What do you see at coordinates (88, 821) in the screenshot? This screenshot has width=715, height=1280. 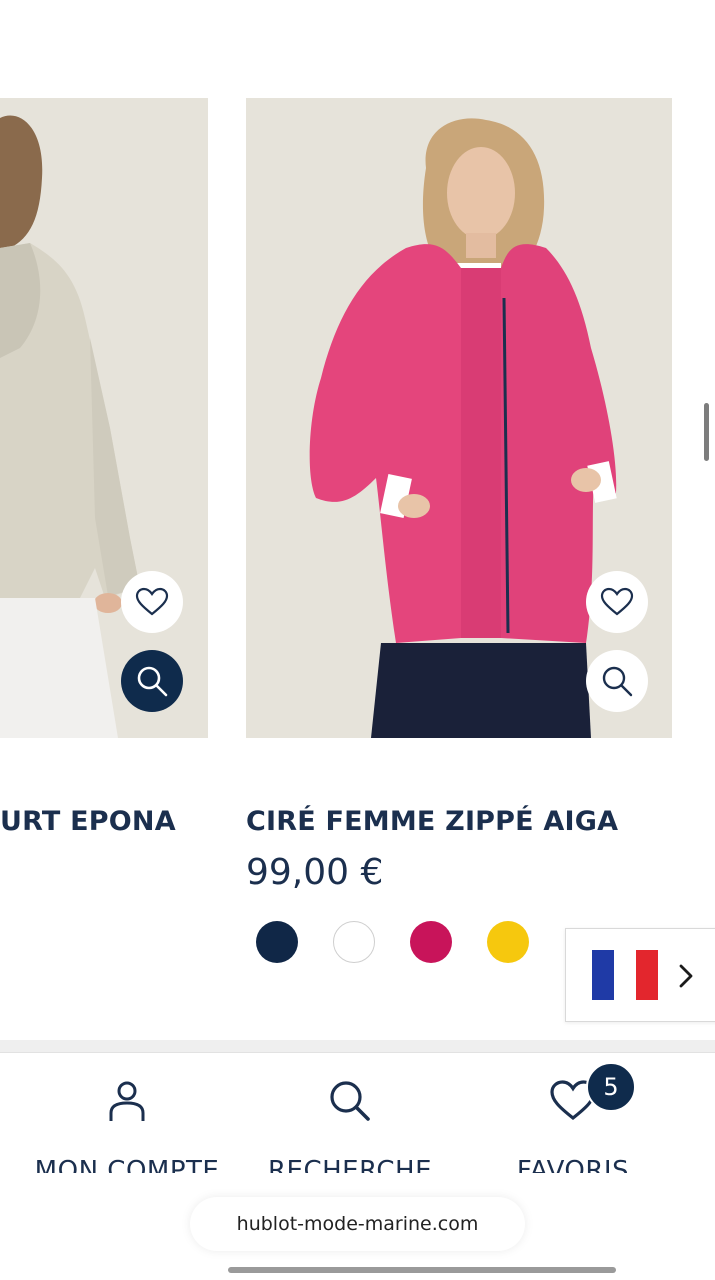 I see `product-title-left: URT EPONA` at bounding box center [88, 821].